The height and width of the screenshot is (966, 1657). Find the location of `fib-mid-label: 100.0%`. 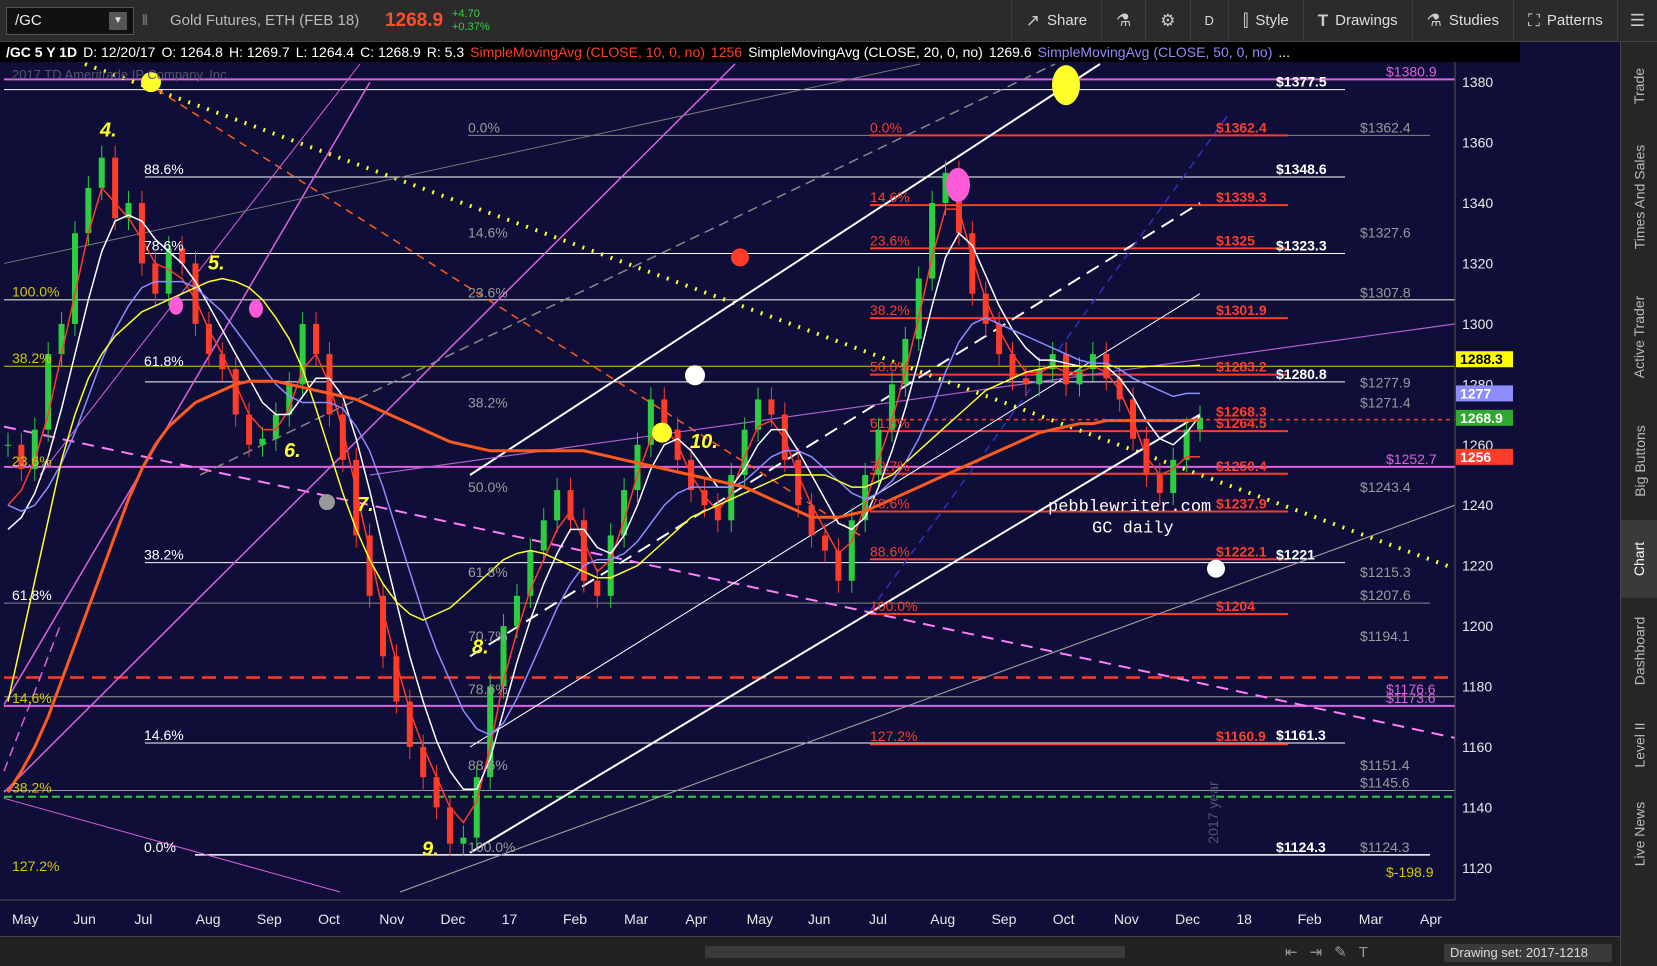

fib-mid-label: 100.0% is located at coordinates (491, 847).